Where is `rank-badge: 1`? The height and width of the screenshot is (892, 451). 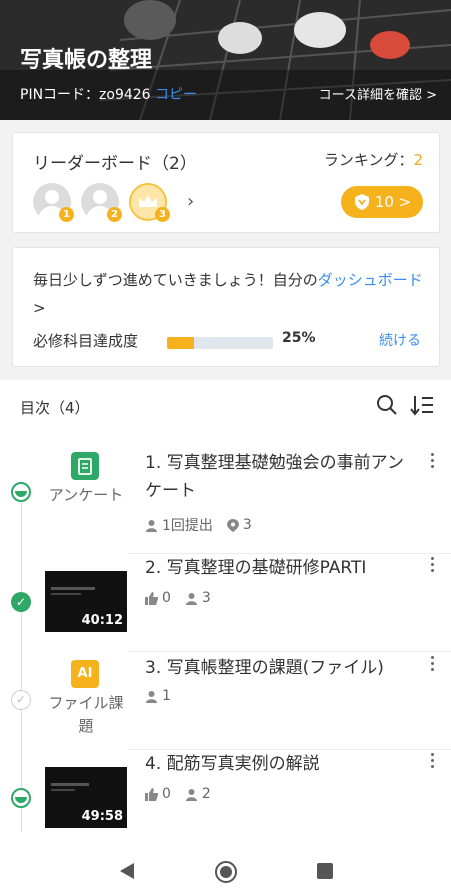 rank-badge: 1 is located at coordinates (66, 214).